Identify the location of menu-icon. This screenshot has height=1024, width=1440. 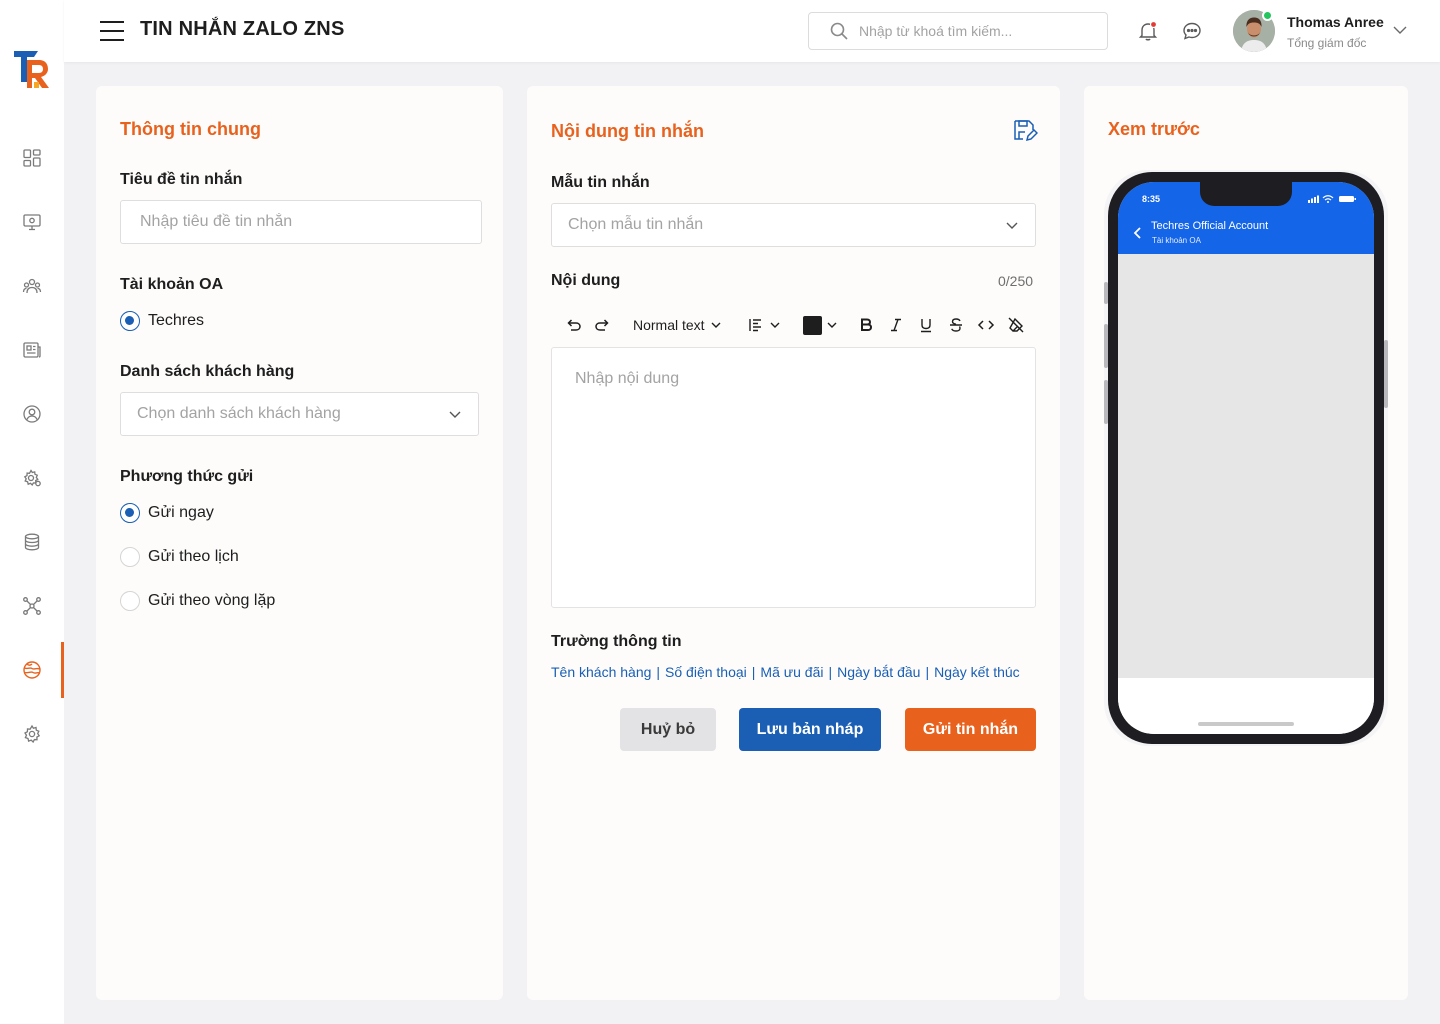
(112, 31).